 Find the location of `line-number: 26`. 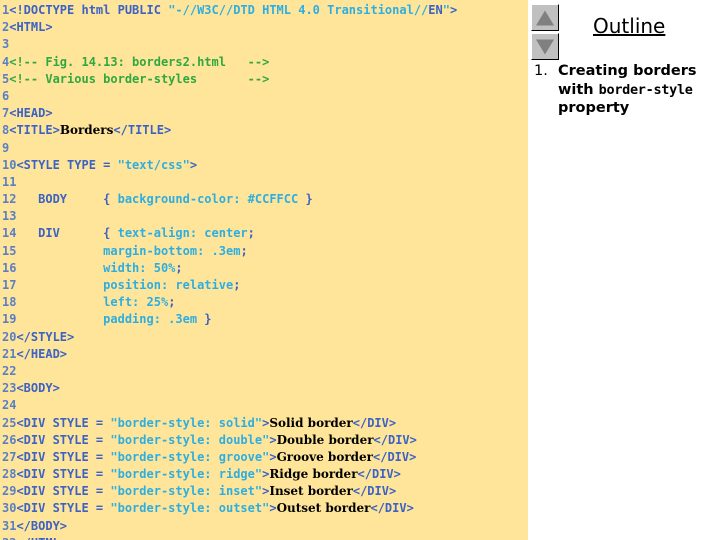

line-number: 26 is located at coordinates (9, 439).